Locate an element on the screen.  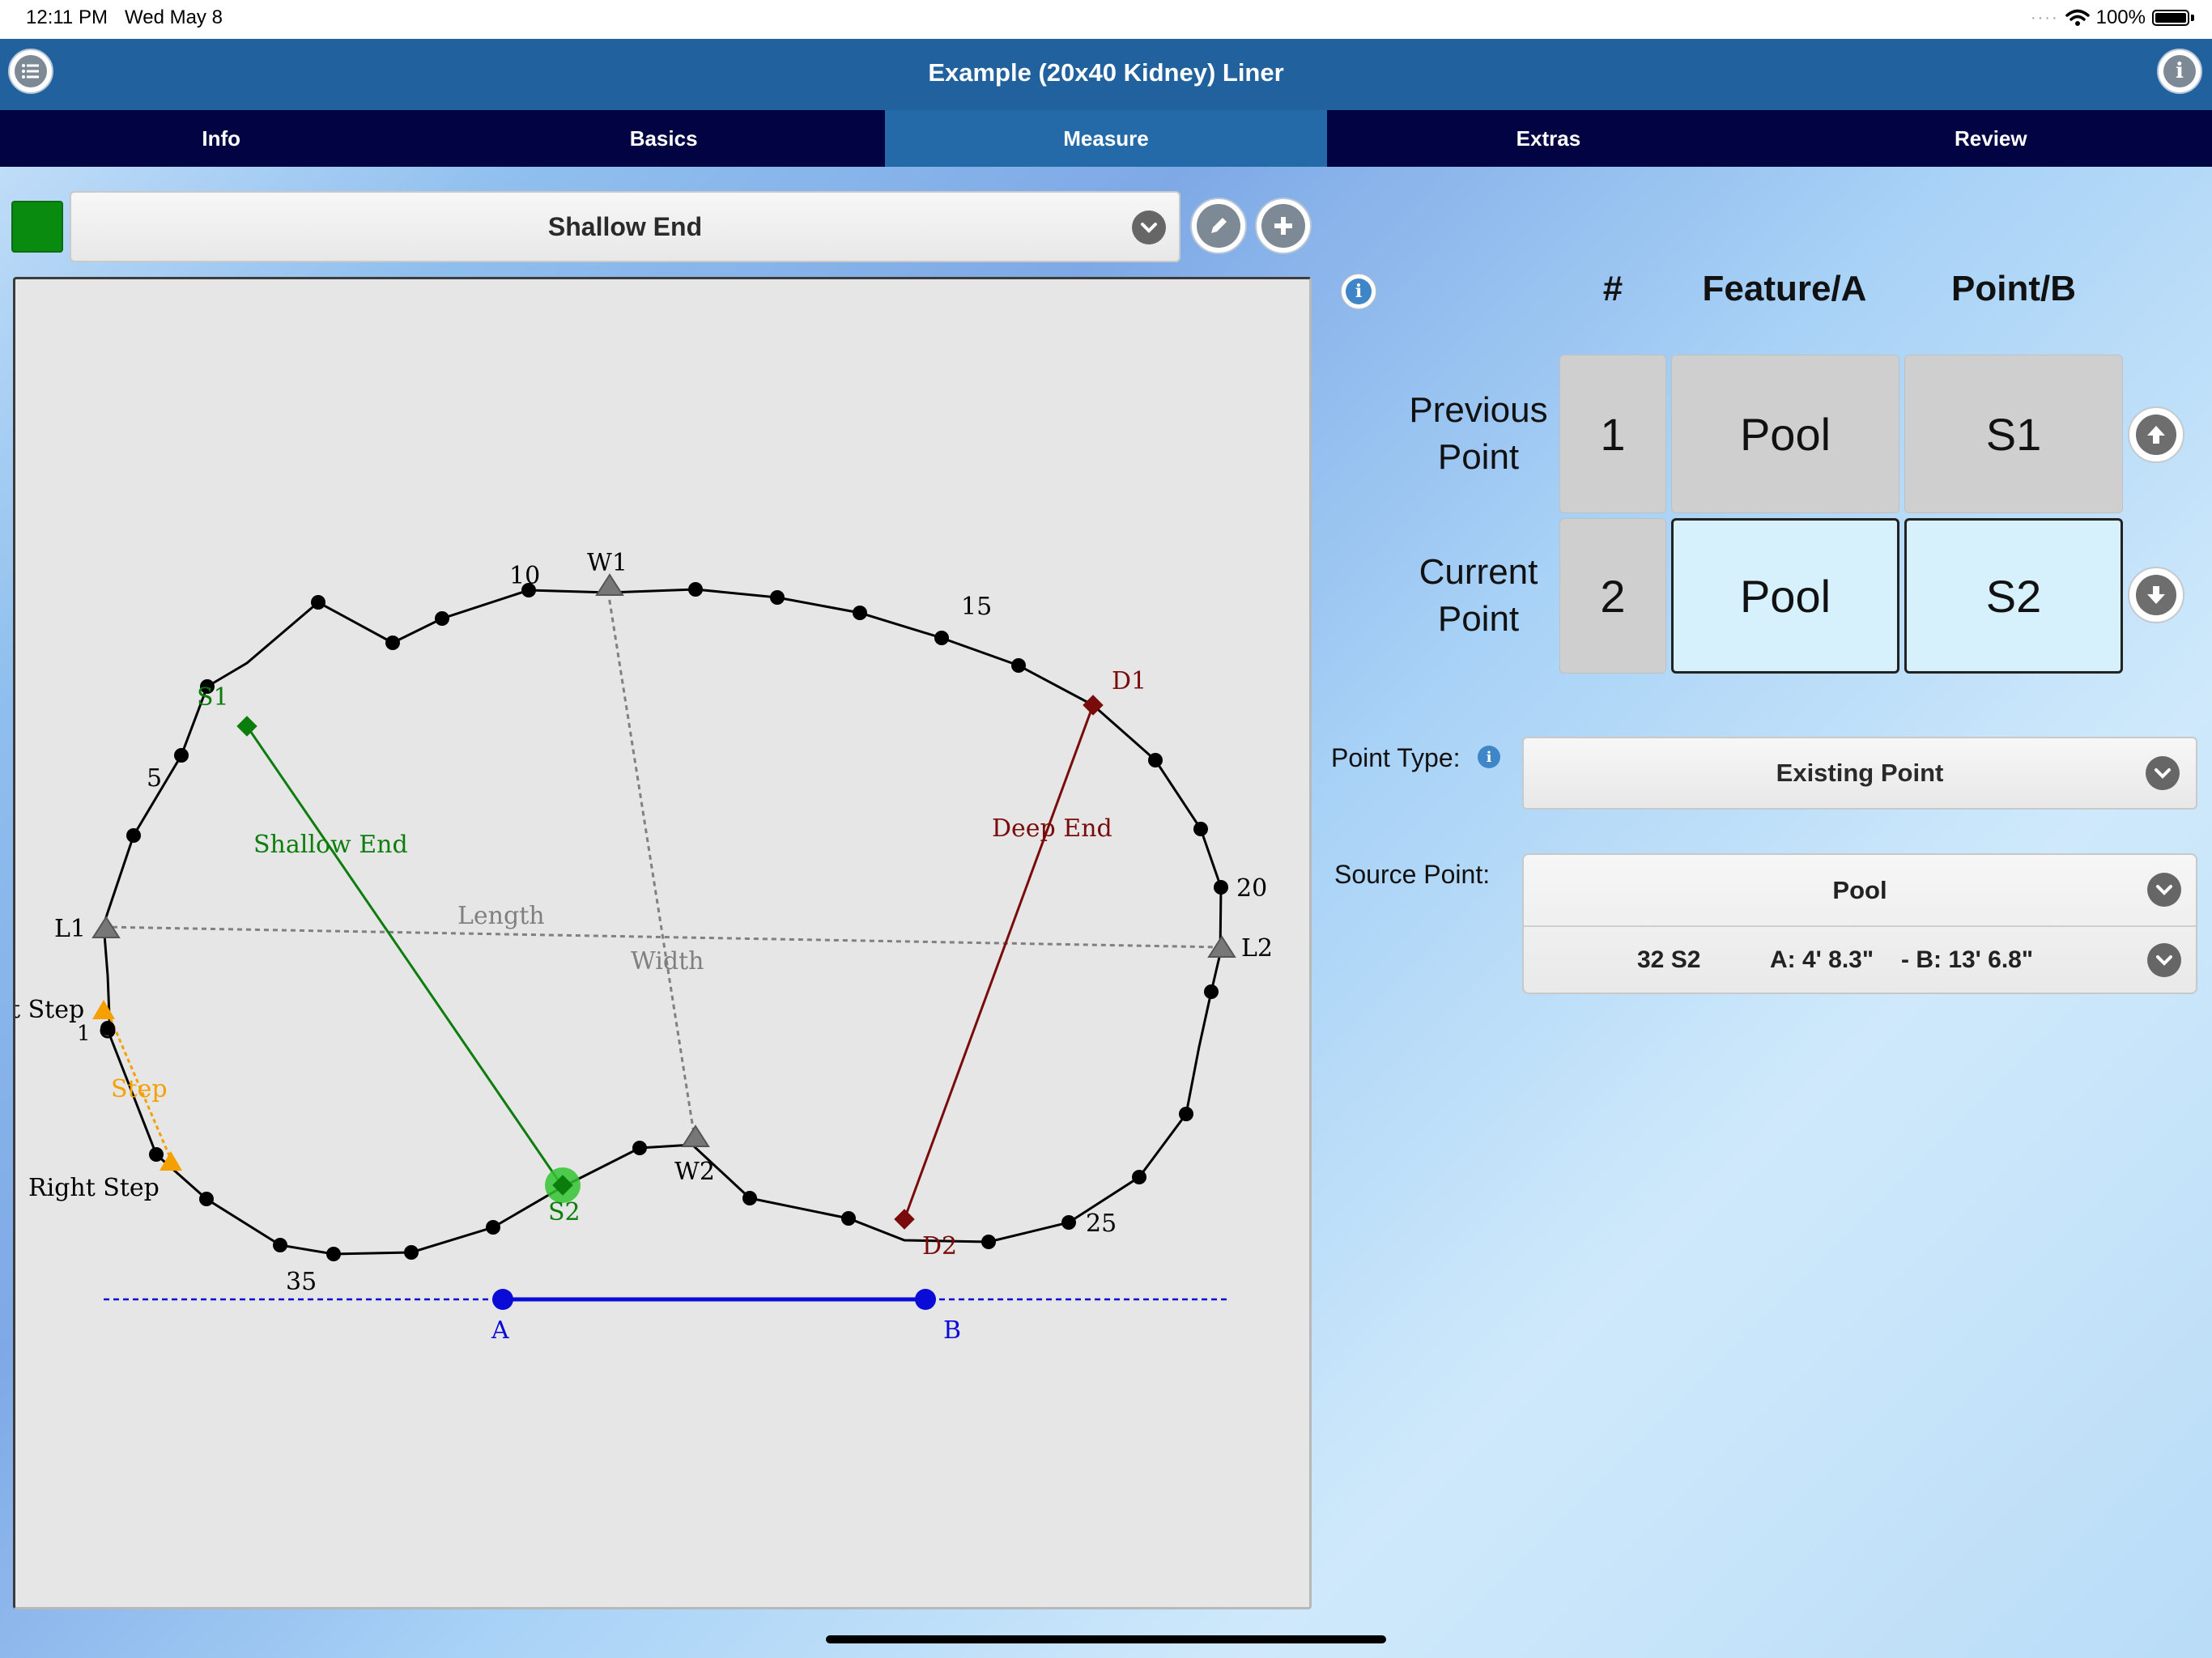
source-point-b: - B: 13' 6.8" is located at coordinates (1967, 959).